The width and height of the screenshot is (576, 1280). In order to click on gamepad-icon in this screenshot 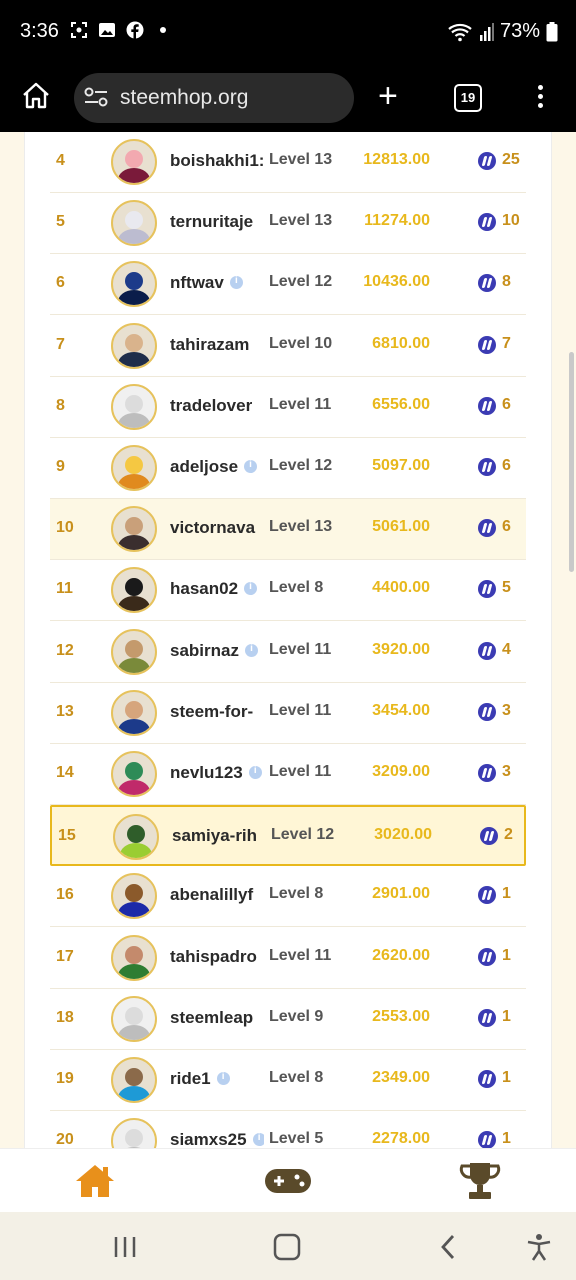, I will do `click(288, 1181)`.